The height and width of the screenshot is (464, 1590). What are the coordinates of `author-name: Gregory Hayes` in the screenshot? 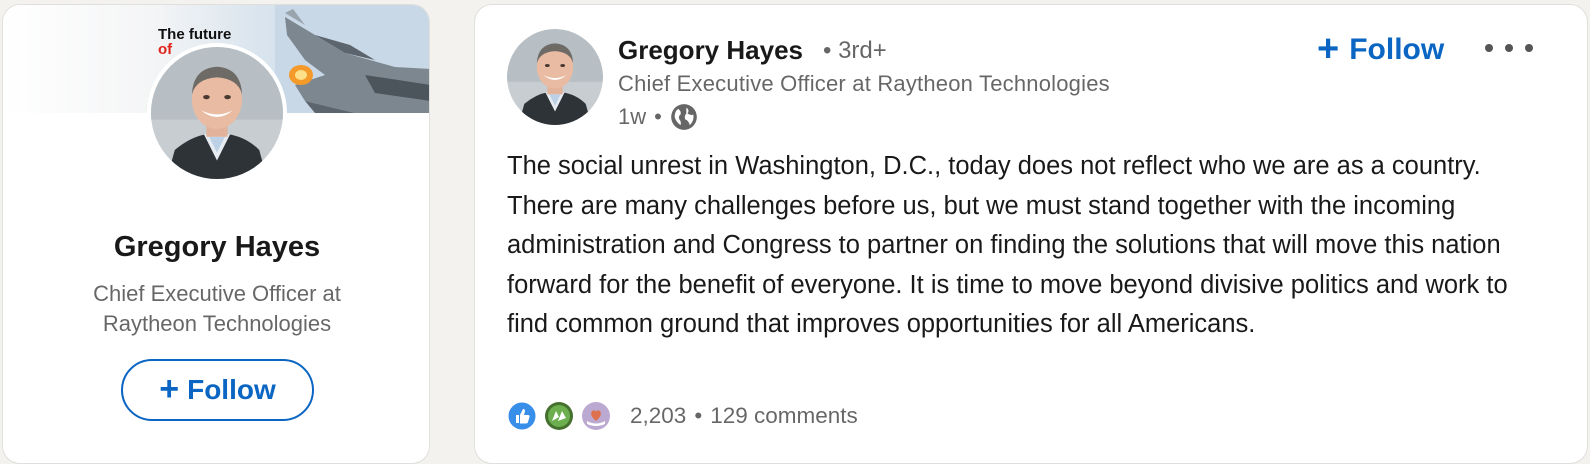 It's located at (710, 50).